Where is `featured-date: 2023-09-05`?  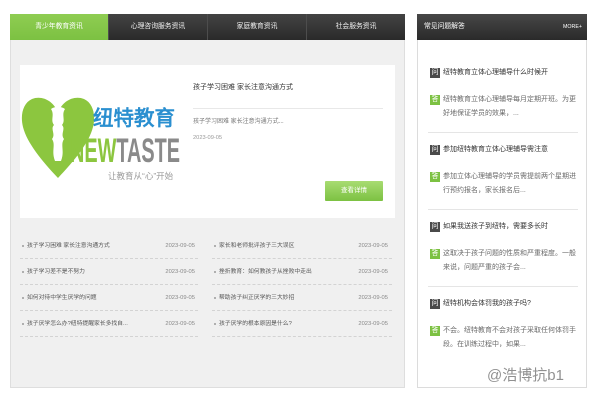
featured-date: 2023-09-05 is located at coordinates (208, 138).